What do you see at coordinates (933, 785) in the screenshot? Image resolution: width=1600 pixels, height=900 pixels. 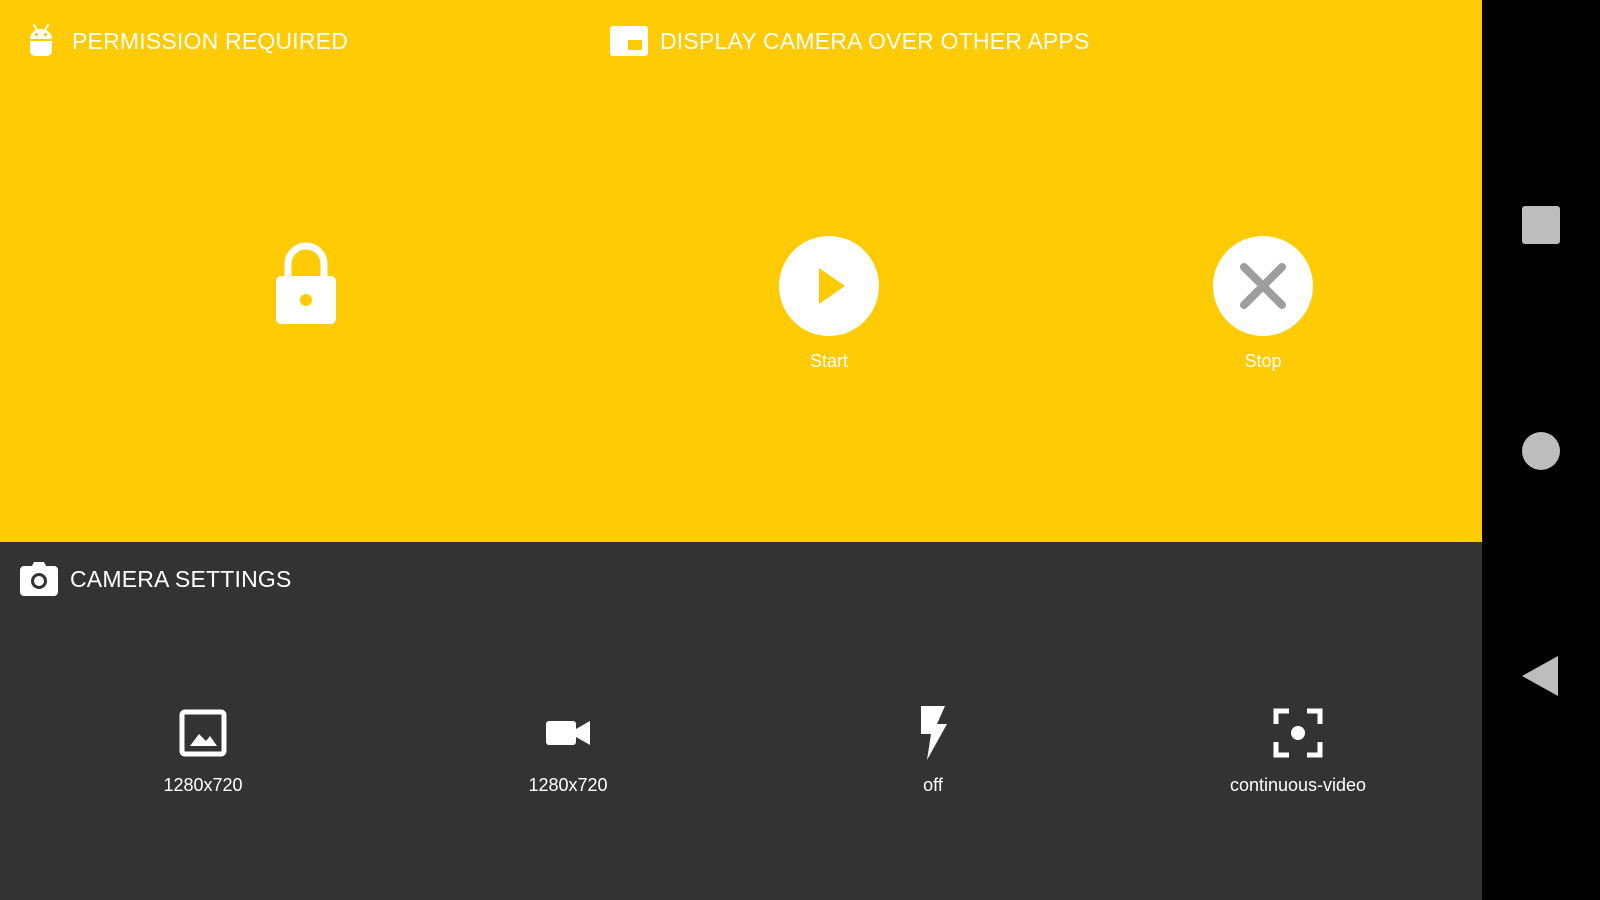 I see `flash-value: off` at bounding box center [933, 785].